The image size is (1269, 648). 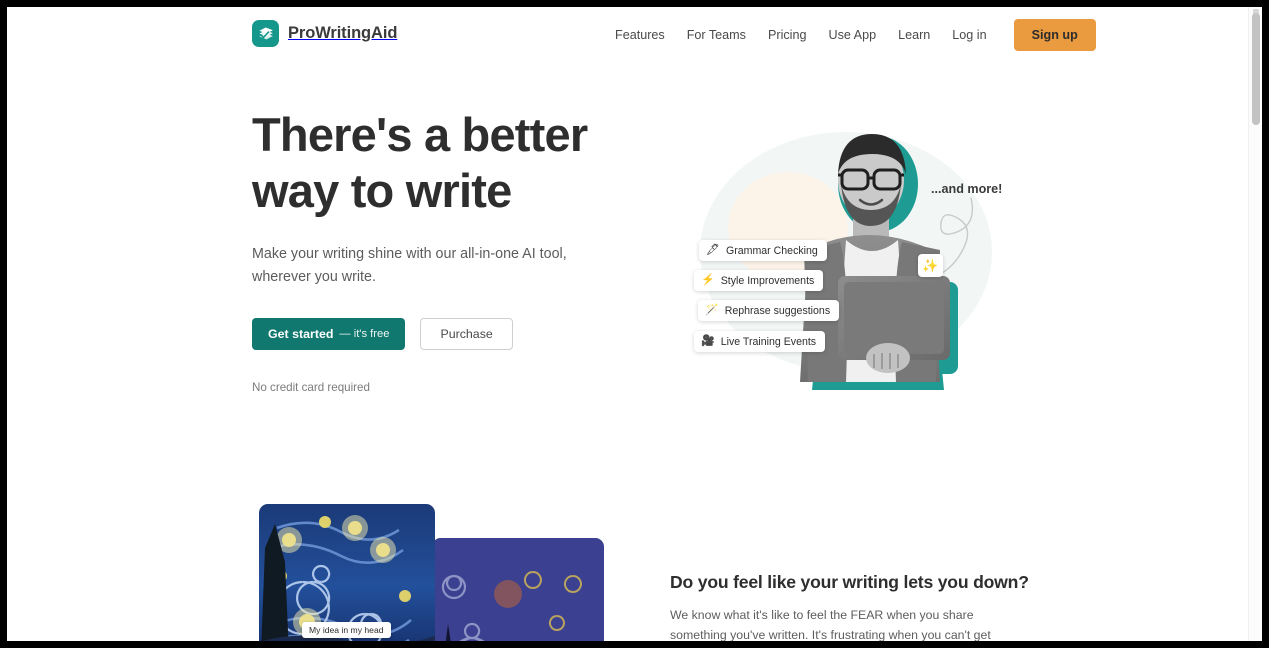 What do you see at coordinates (712, 310) in the screenshot?
I see `magic-wand-icon: 🪄` at bounding box center [712, 310].